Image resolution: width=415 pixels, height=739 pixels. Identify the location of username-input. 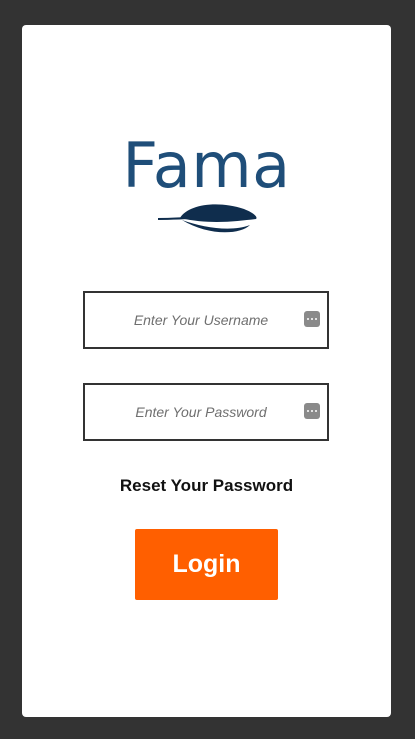
(192, 320).